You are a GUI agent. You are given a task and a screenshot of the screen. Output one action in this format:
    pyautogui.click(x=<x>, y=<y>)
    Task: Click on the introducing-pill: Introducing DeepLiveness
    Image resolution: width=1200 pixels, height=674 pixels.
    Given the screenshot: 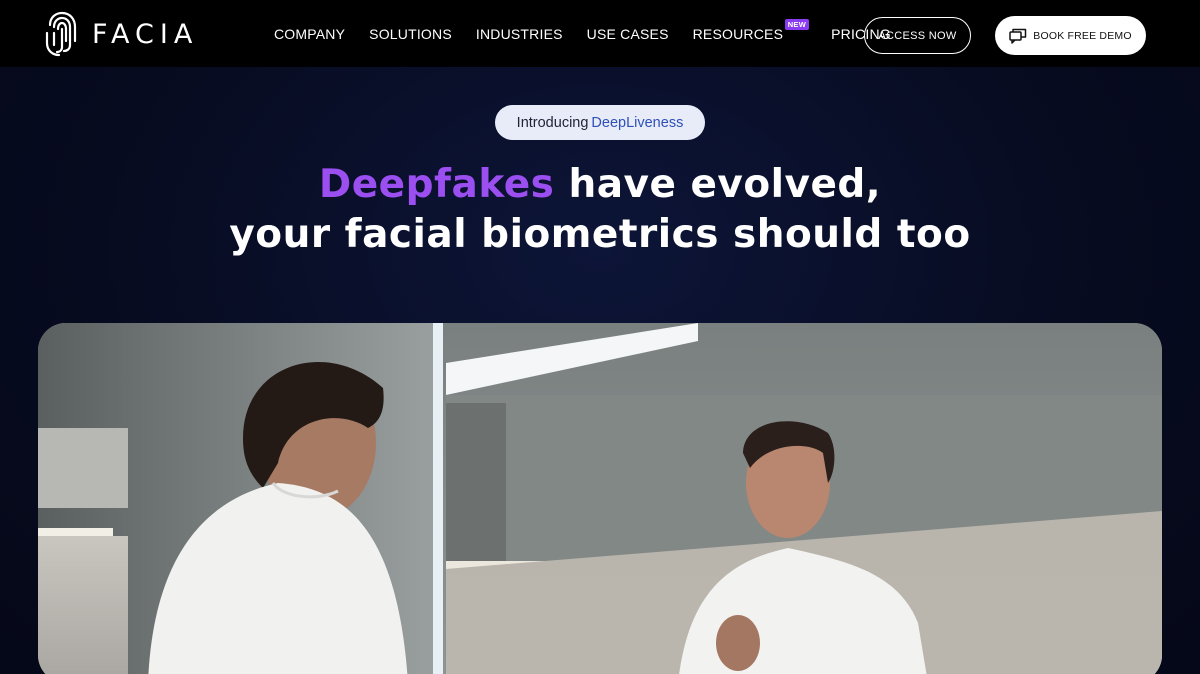 What is the action you would take?
    pyautogui.click(x=600, y=122)
    